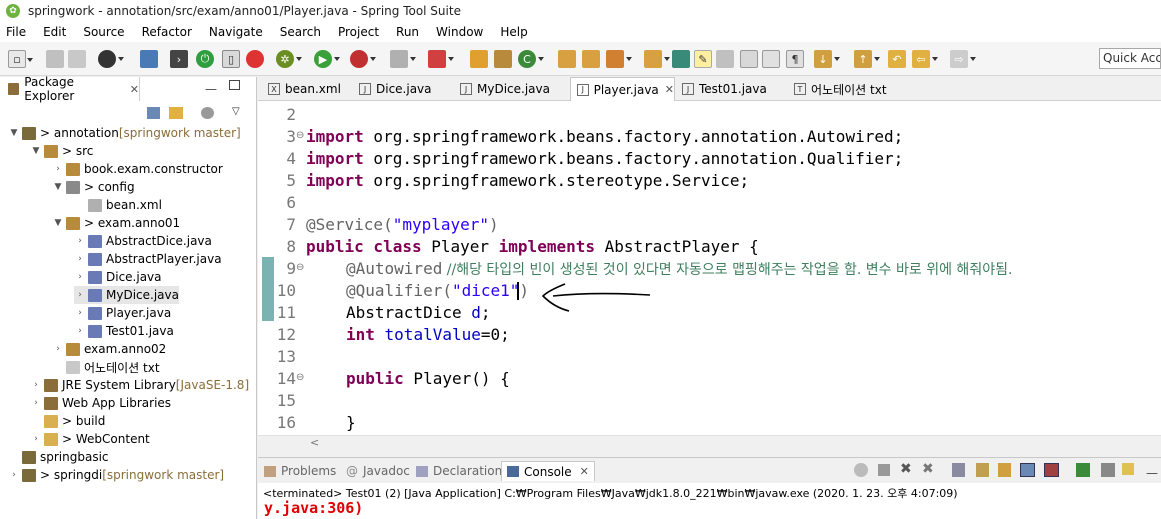 The width and height of the screenshot is (1161, 519). What do you see at coordinates (703, 59) in the screenshot?
I see `highlight-icon: ✎` at bounding box center [703, 59].